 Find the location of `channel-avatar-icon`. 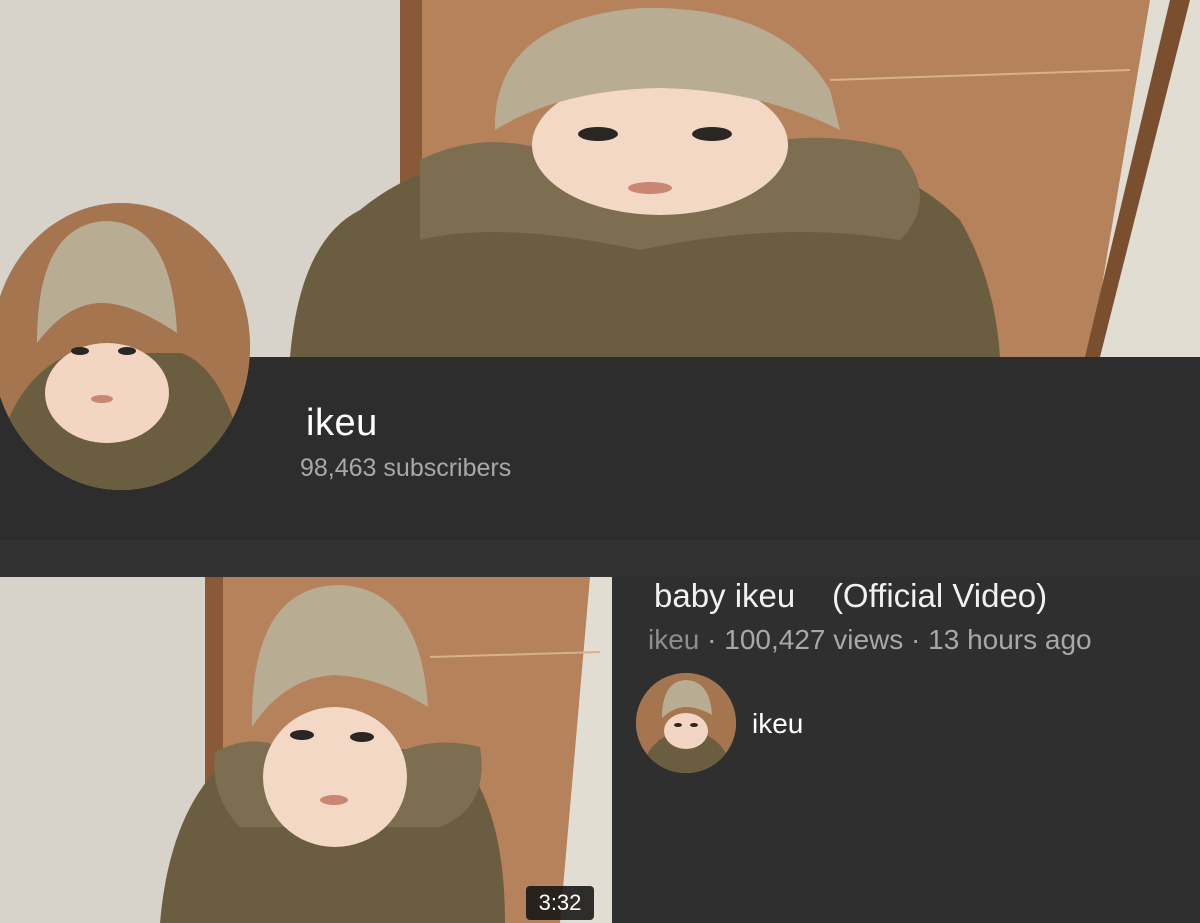

channel-avatar-icon is located at coordinates (125, 346).